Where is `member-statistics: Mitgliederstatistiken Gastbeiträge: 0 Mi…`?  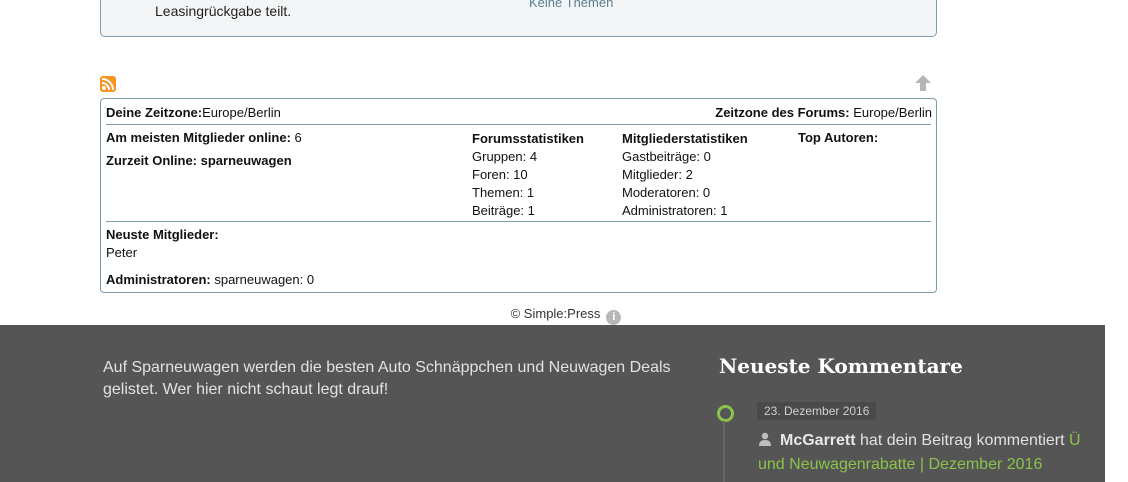
member-statistics: Mitgliederstatistiken Gastbeiträge: 0 Mi… is located at coordinates (685, 175).